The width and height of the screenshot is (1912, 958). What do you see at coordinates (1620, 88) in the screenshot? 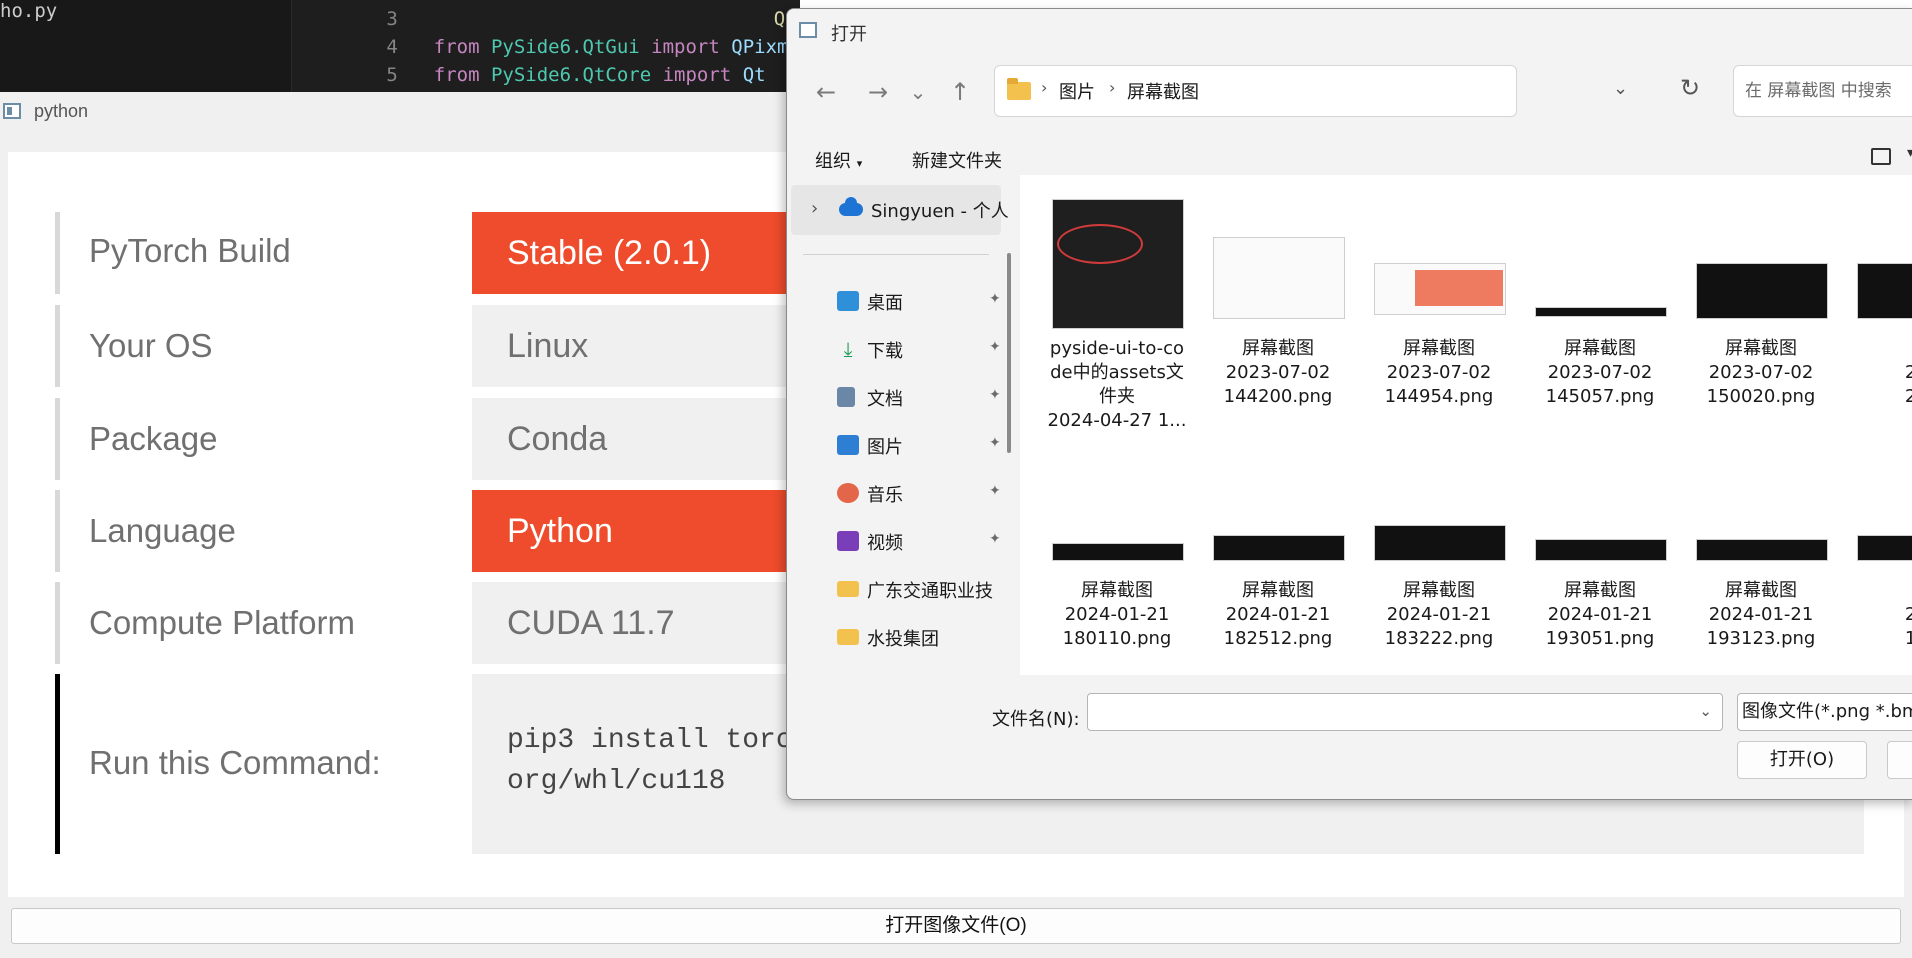
I see `address-dropdown-icon: ⌄` at bounding box center [1620, 88].